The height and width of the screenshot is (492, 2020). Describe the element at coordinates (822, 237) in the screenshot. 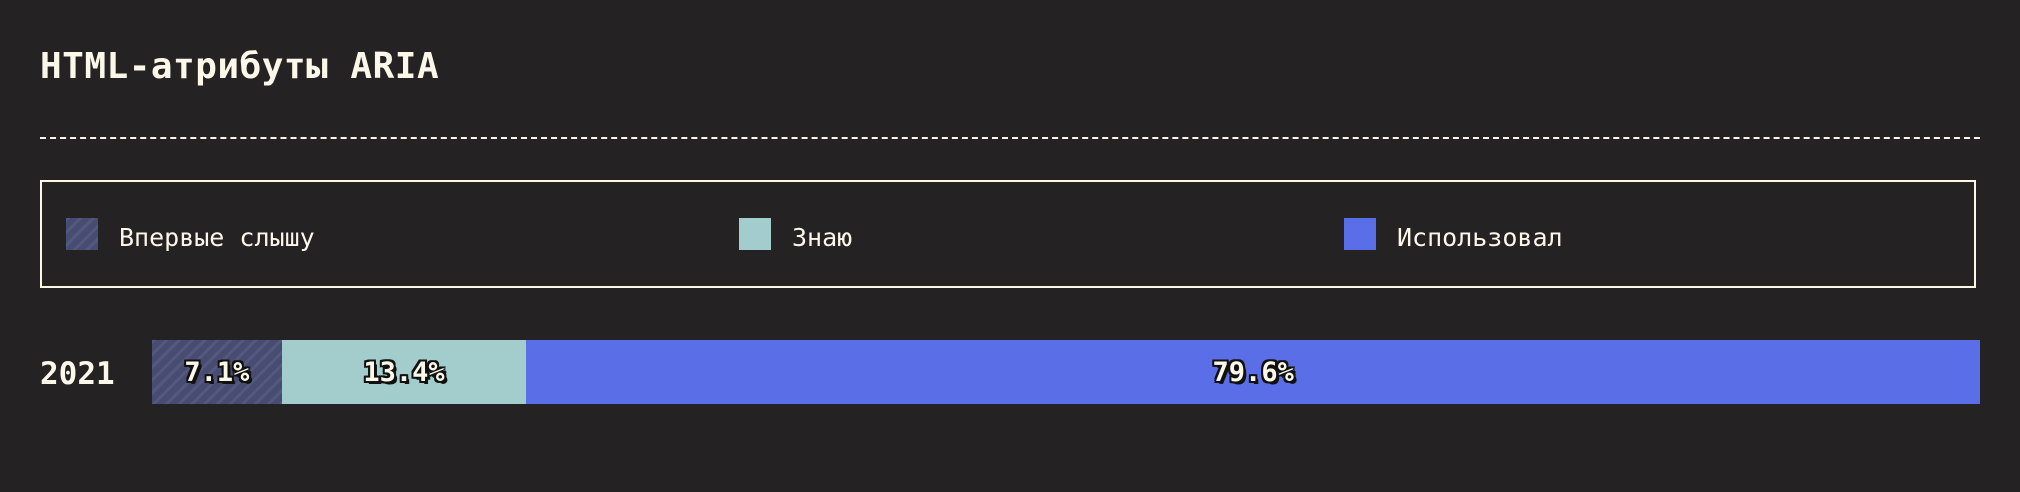

I see `legend-label: Знаю` at that location.